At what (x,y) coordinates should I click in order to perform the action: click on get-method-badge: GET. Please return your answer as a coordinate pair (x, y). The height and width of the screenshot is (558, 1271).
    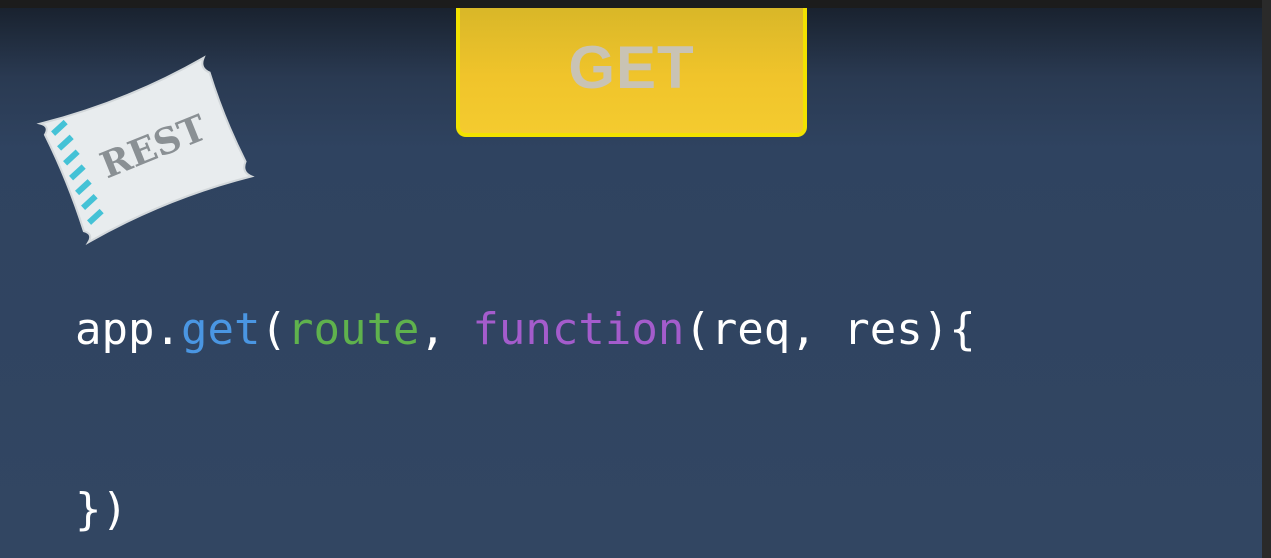
    Looking at the image, I should click on (631, 72).